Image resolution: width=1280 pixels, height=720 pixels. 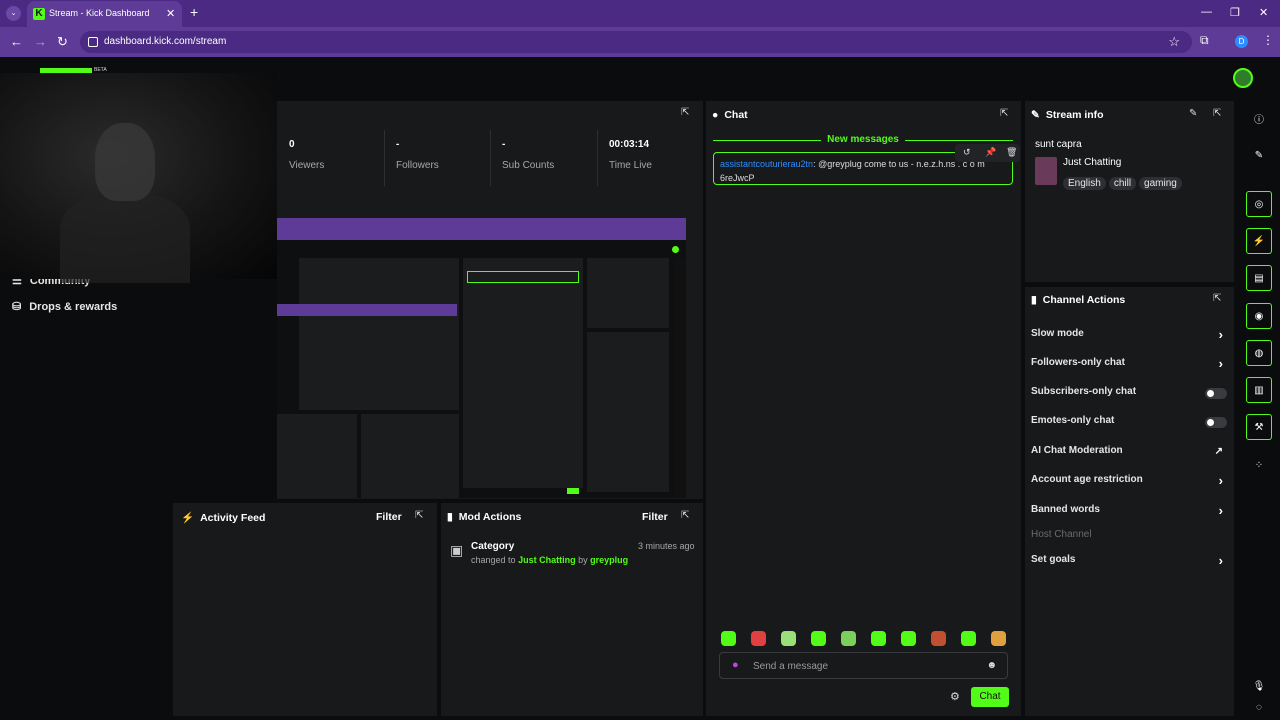 What do you see at coordinates (991, 665) in the screenshot?
I see `emoji-icon: ☻` at bounding box center [991, 665].